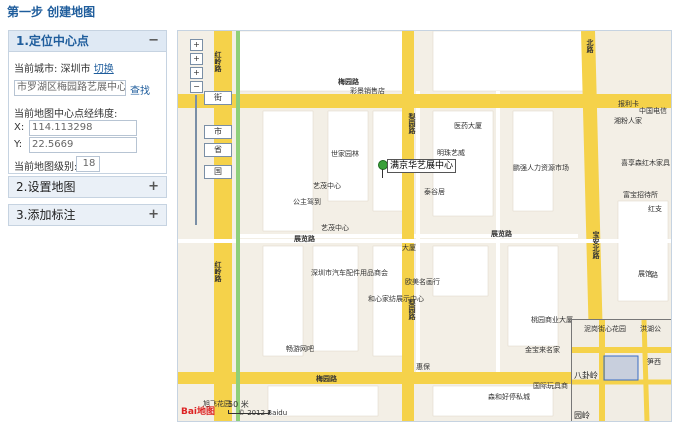 The height and width of the screenshot is (423, 700). Describe the element at coordinates (349, 272) in the screenshot. I see `poi-auto-parts: 深圳市汽车配件用品商会` at that location.